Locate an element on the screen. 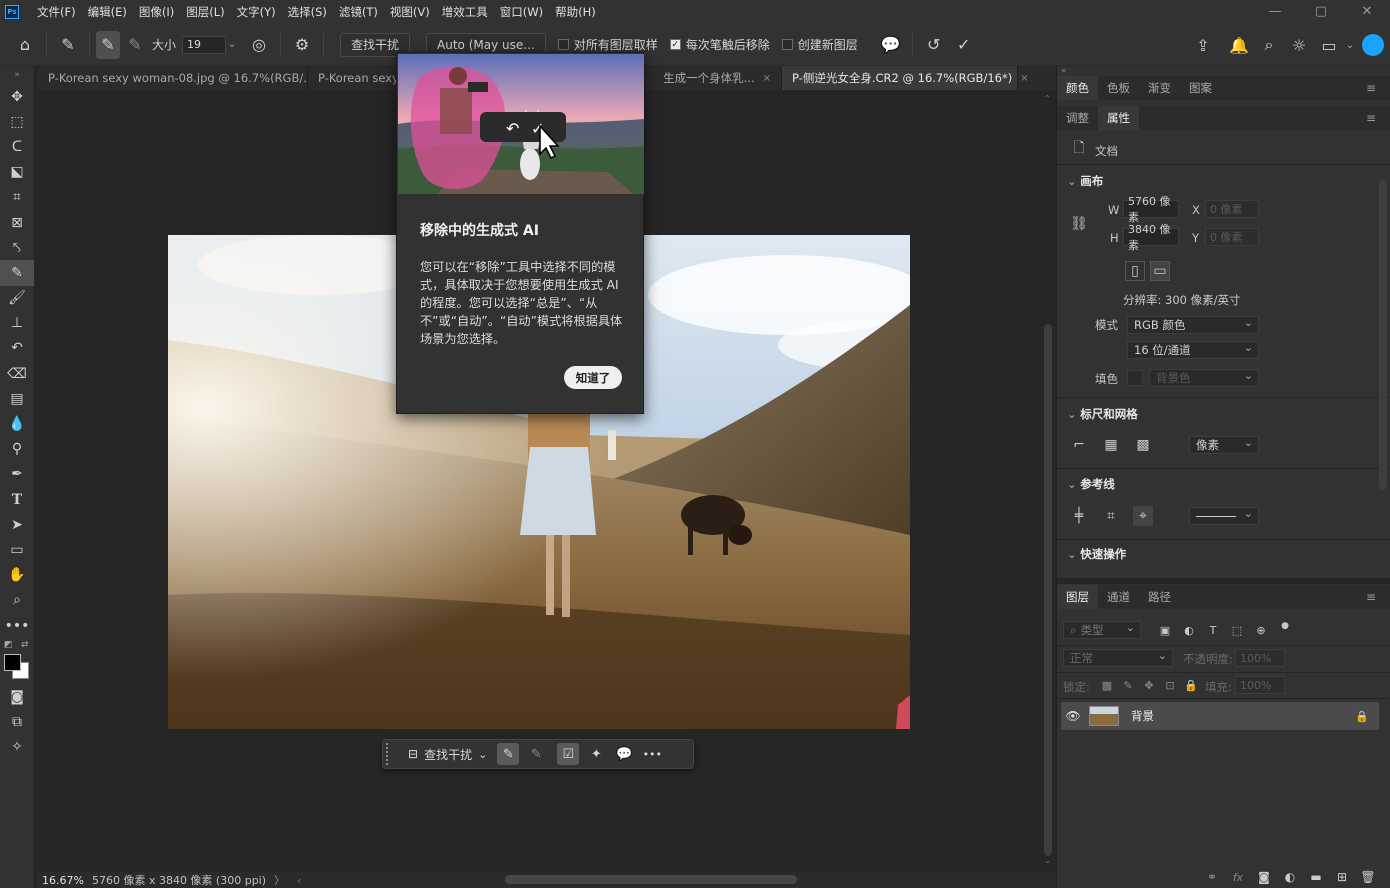 The height and width of the screenshot is (888, 1390). smart-guides-icon: ⌖ is located at coordinates (1143, 516).